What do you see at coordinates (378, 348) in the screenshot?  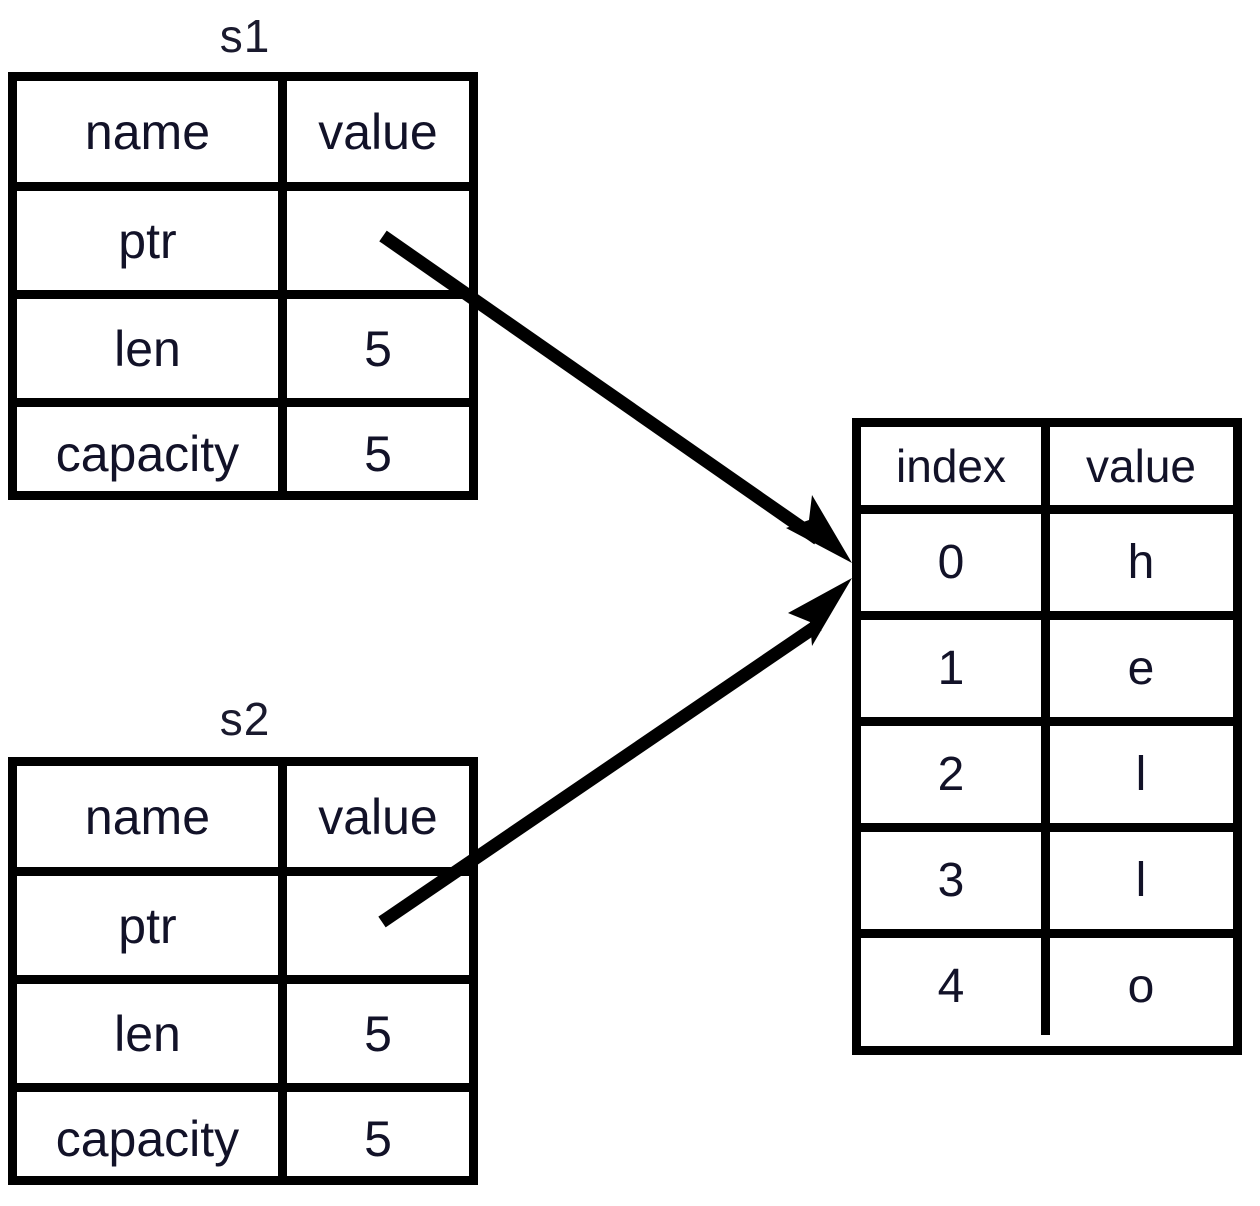 I see `s1-field-value-len: 5` at bounding box center [378, 348].